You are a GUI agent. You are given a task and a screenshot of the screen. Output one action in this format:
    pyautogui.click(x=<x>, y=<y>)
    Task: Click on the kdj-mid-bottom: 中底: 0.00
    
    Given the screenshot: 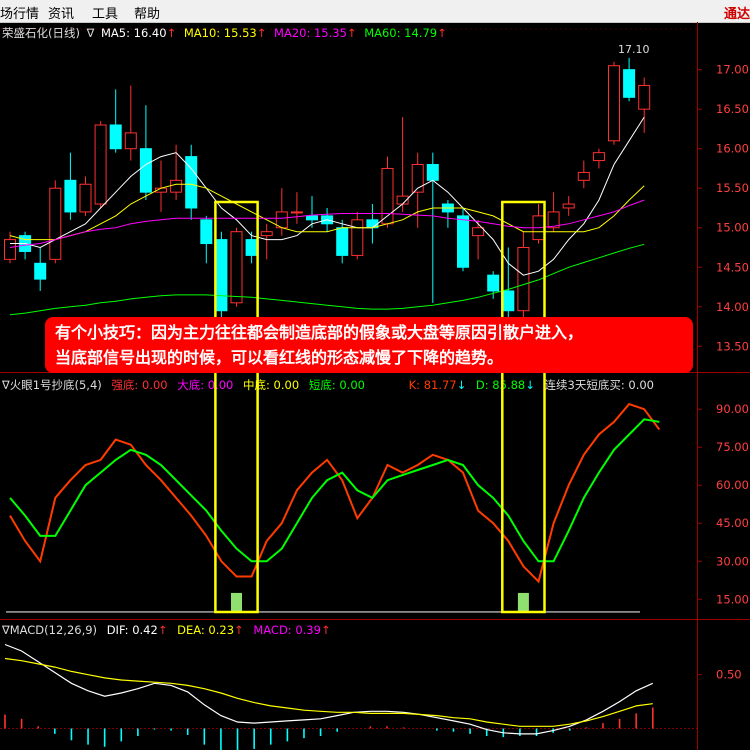 What is the action you would take?
    pyautogui.click(x=271, y=385)
    